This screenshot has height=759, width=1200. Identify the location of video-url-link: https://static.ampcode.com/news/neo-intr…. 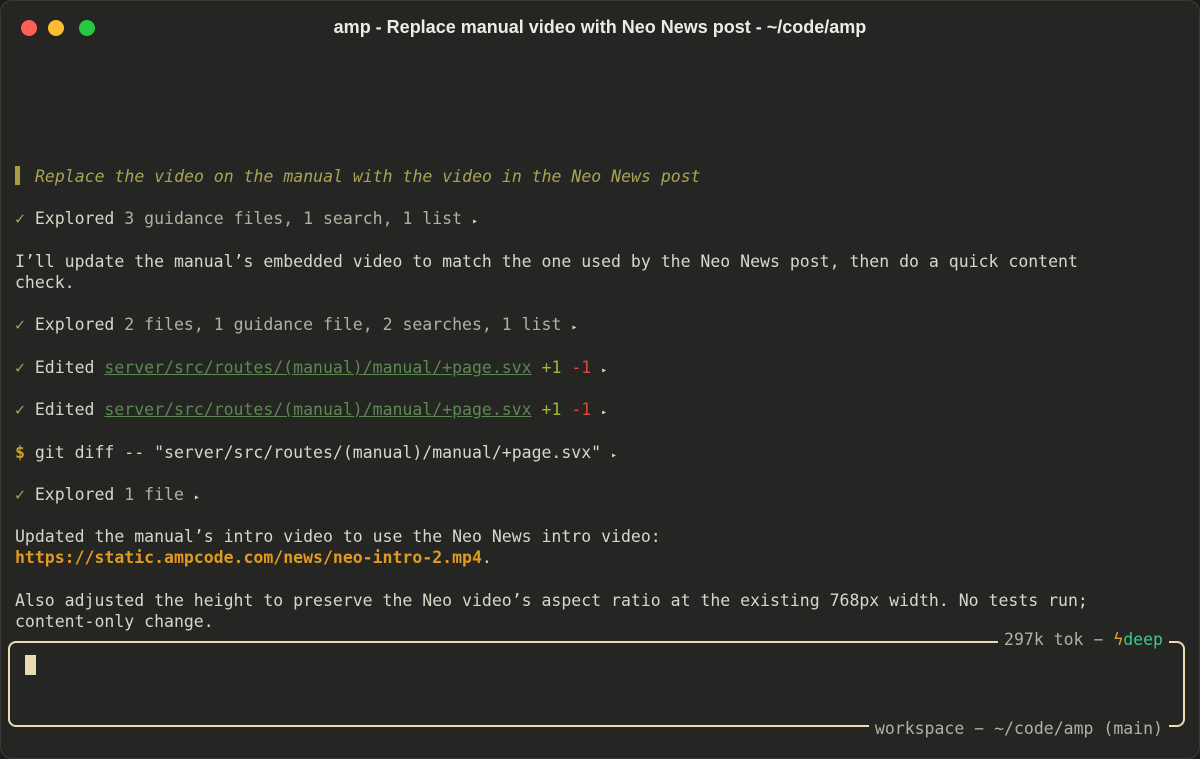
(248, 557).